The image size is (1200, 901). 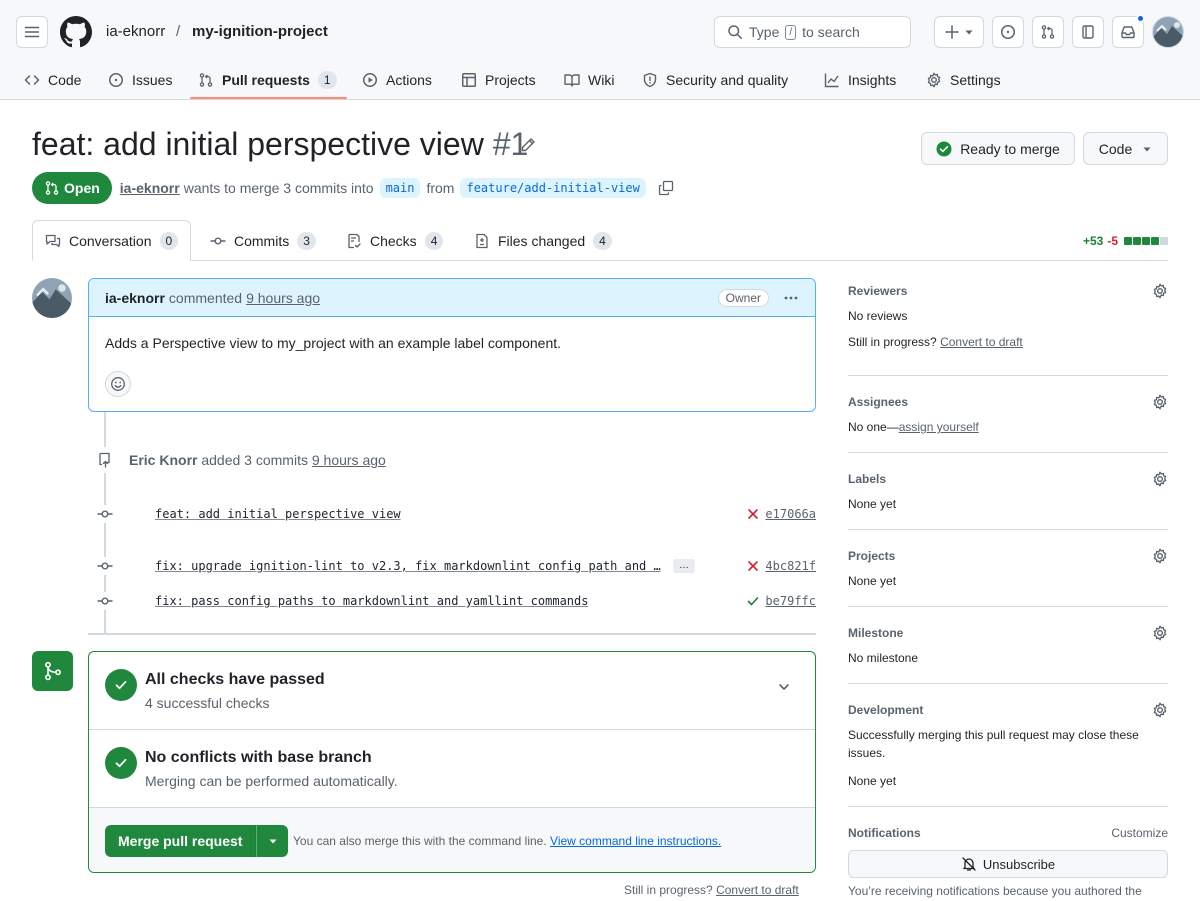 I want to click on copilot-button, so click(x=1088, y=32).